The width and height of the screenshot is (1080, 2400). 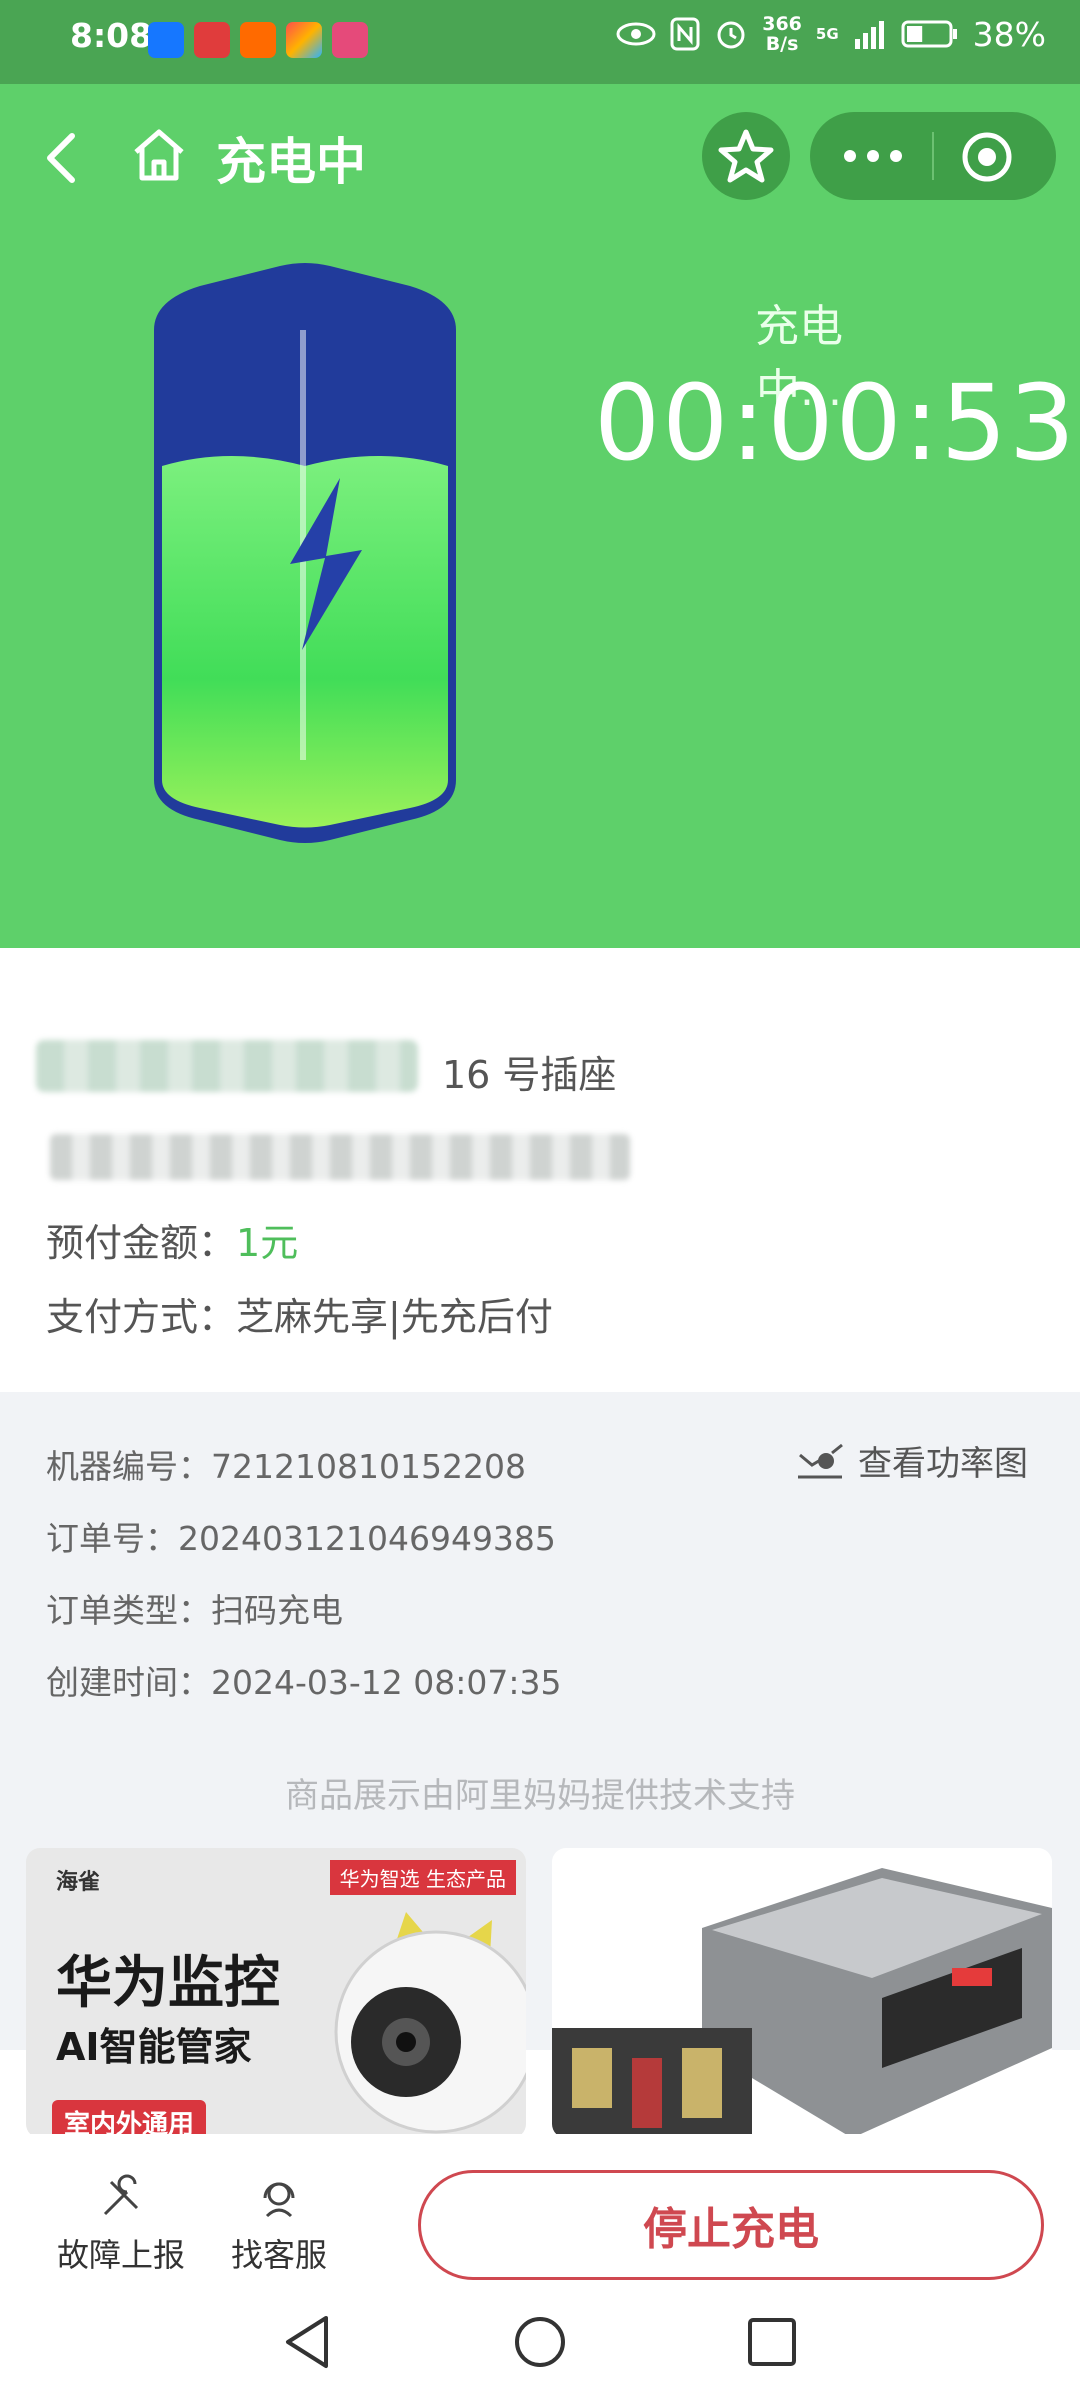 What do you see at coordinates (350, 40) in the screenshot?
I see `app-lala-icon` at bounding box center [350, 40].